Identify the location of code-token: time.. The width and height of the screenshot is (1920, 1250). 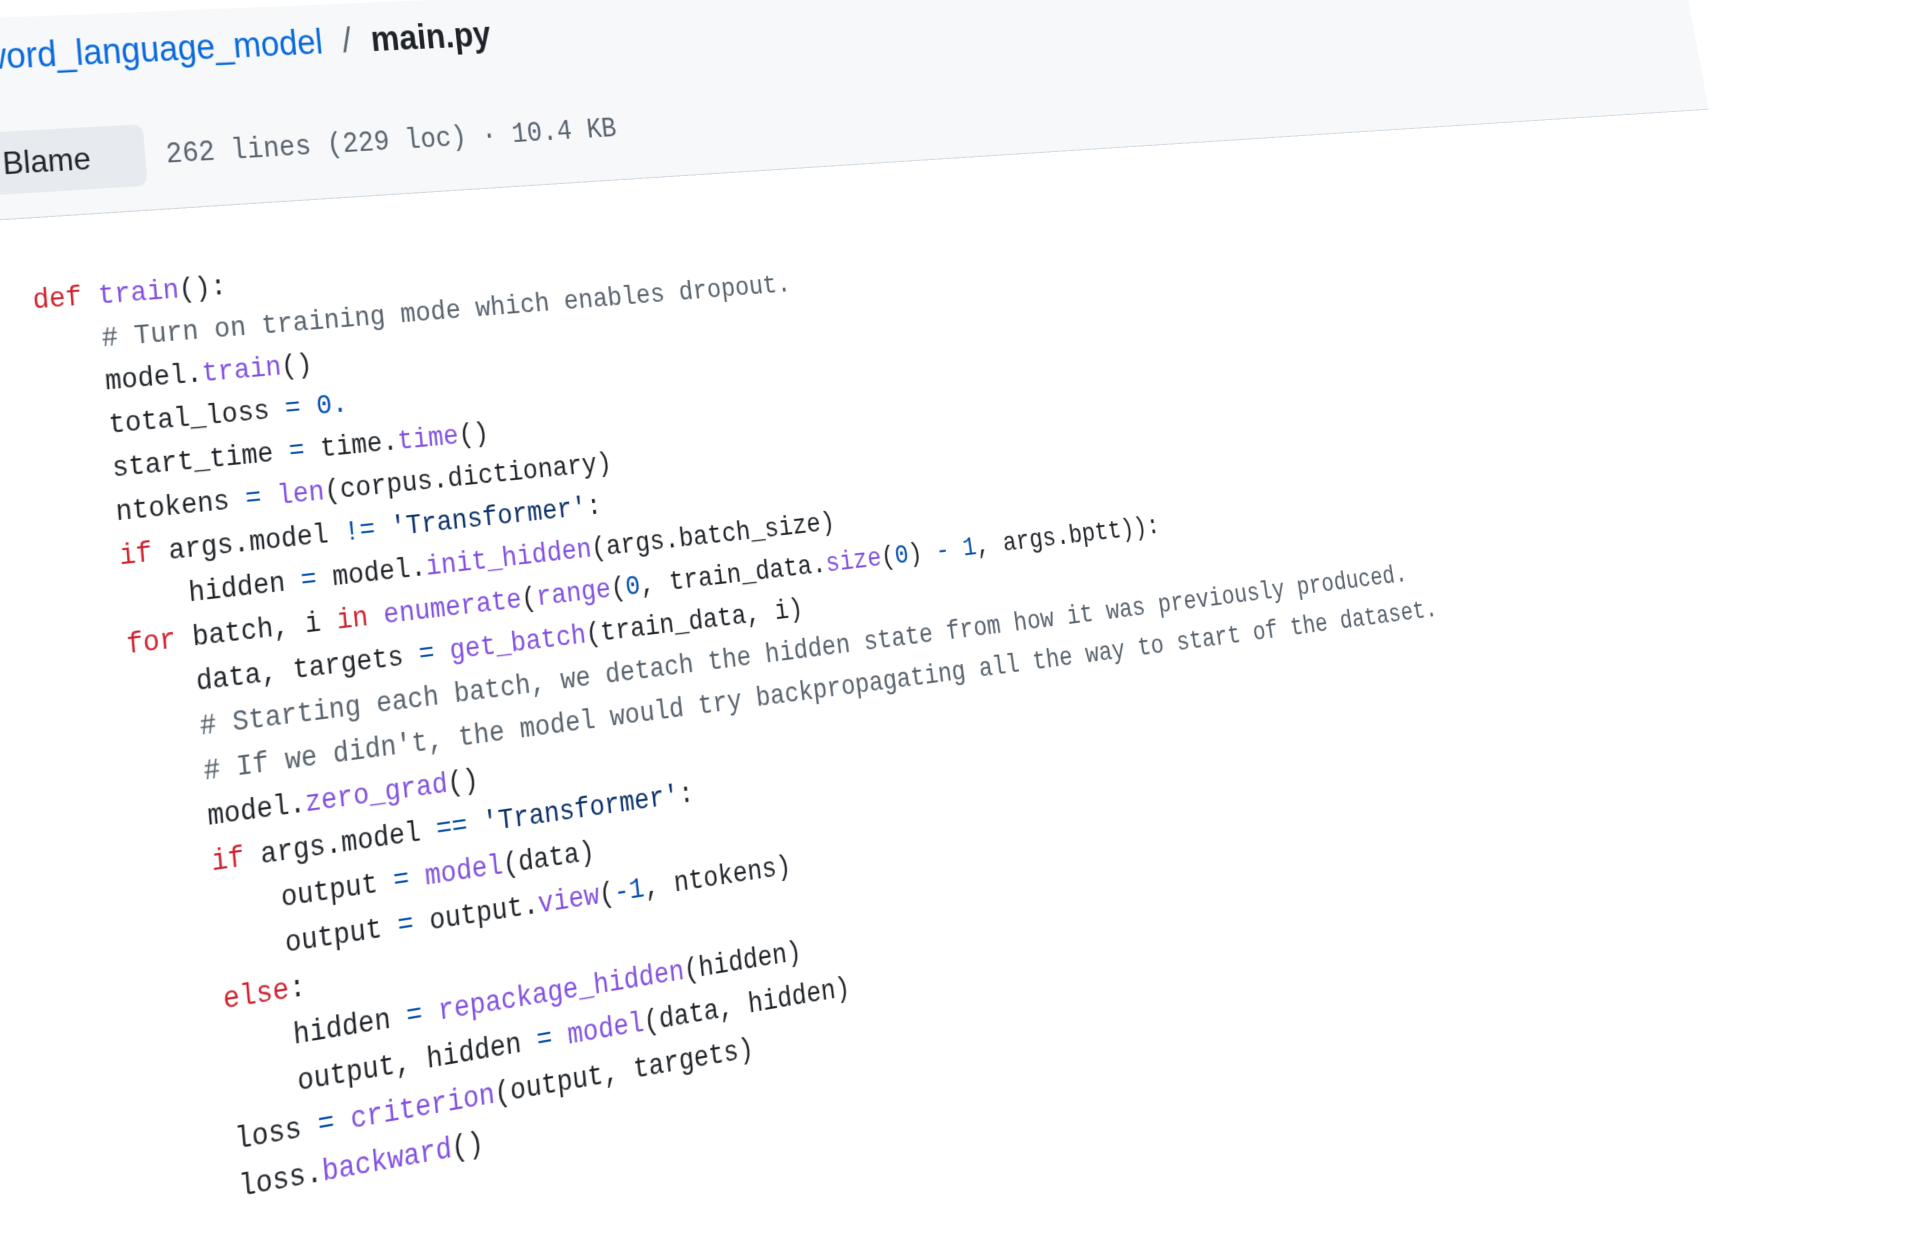
(351, 447).